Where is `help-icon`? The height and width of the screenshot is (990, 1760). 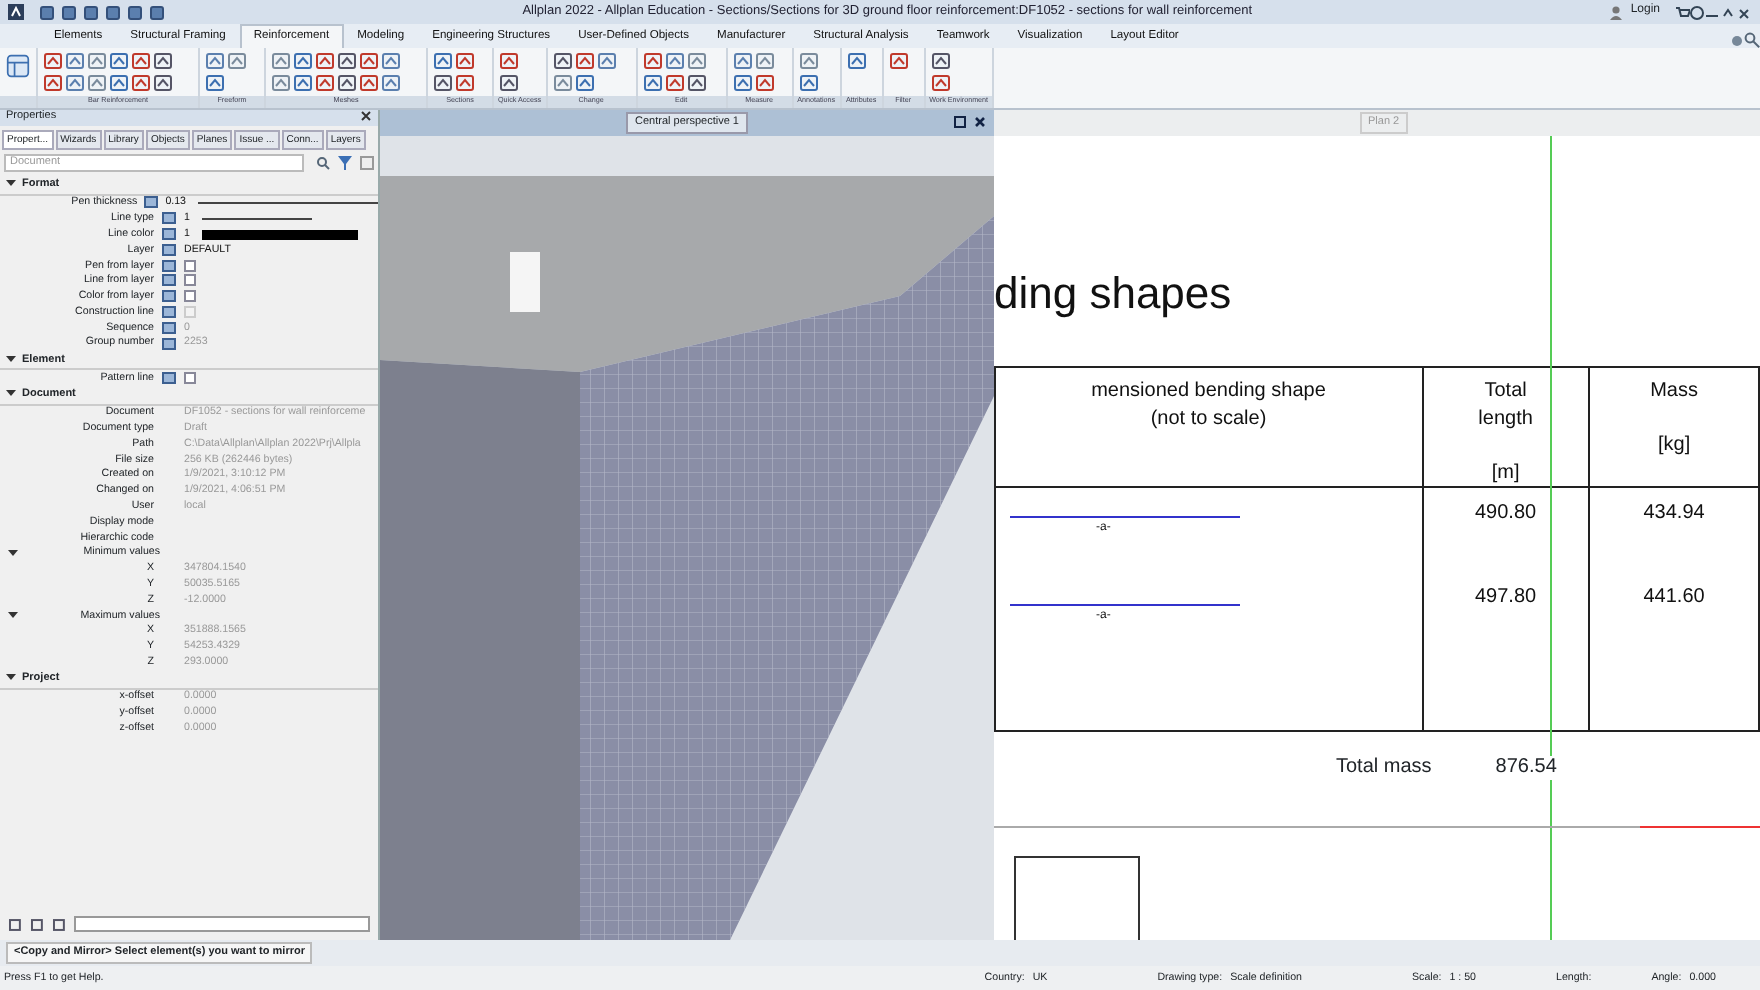 help-icon is located at coordinates (1697, 12).